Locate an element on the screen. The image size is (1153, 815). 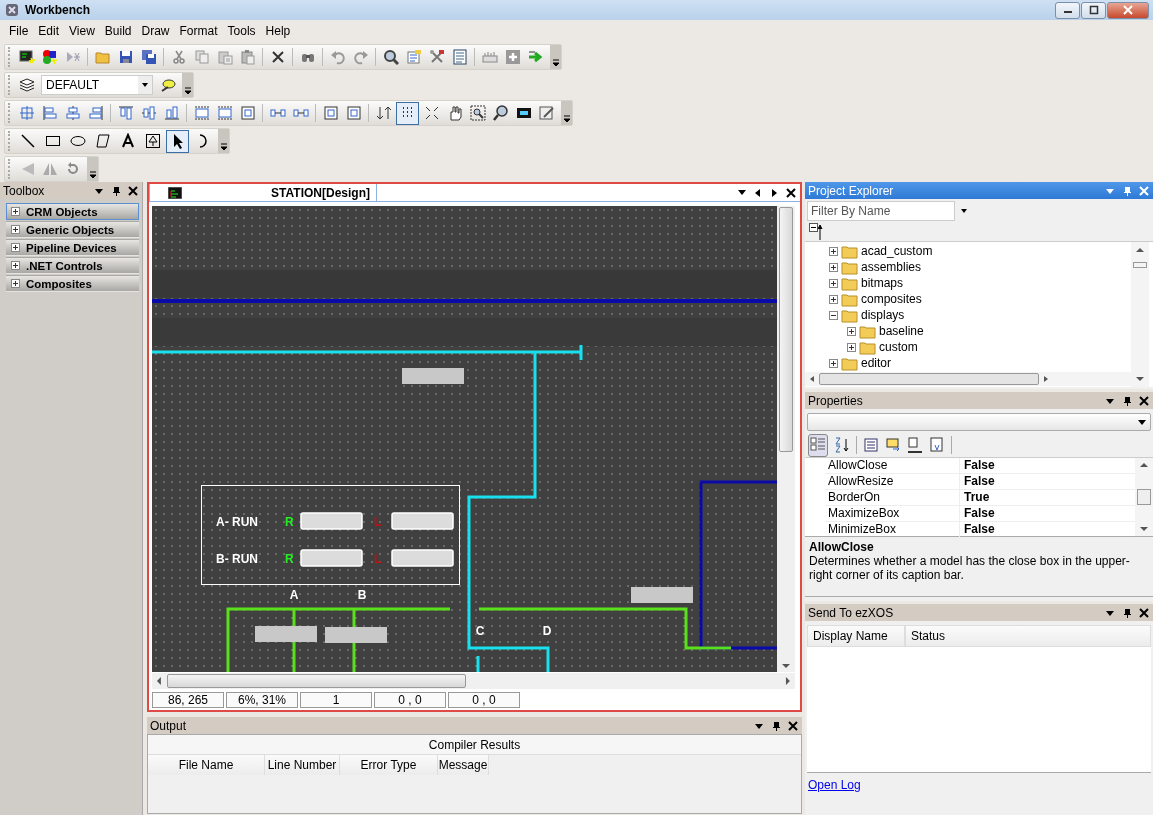
new-display-icon is located at coordinates (26, 57).